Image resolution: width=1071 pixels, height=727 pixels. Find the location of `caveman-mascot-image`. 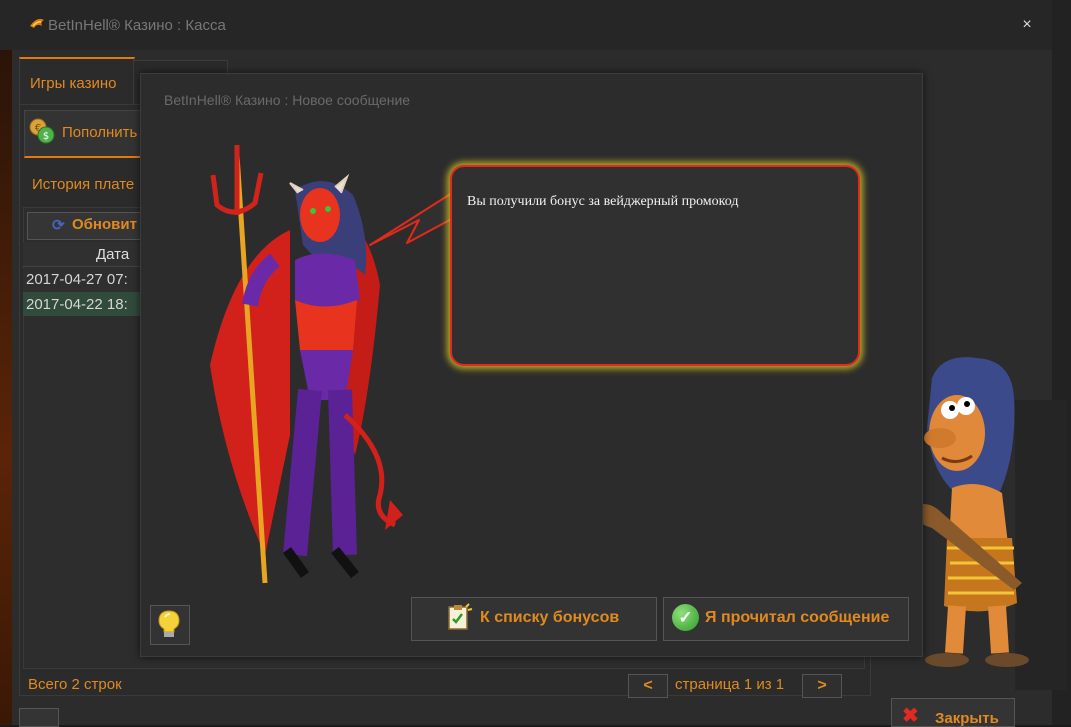

caveman-mascot-image is located at coordinates (970, 512).